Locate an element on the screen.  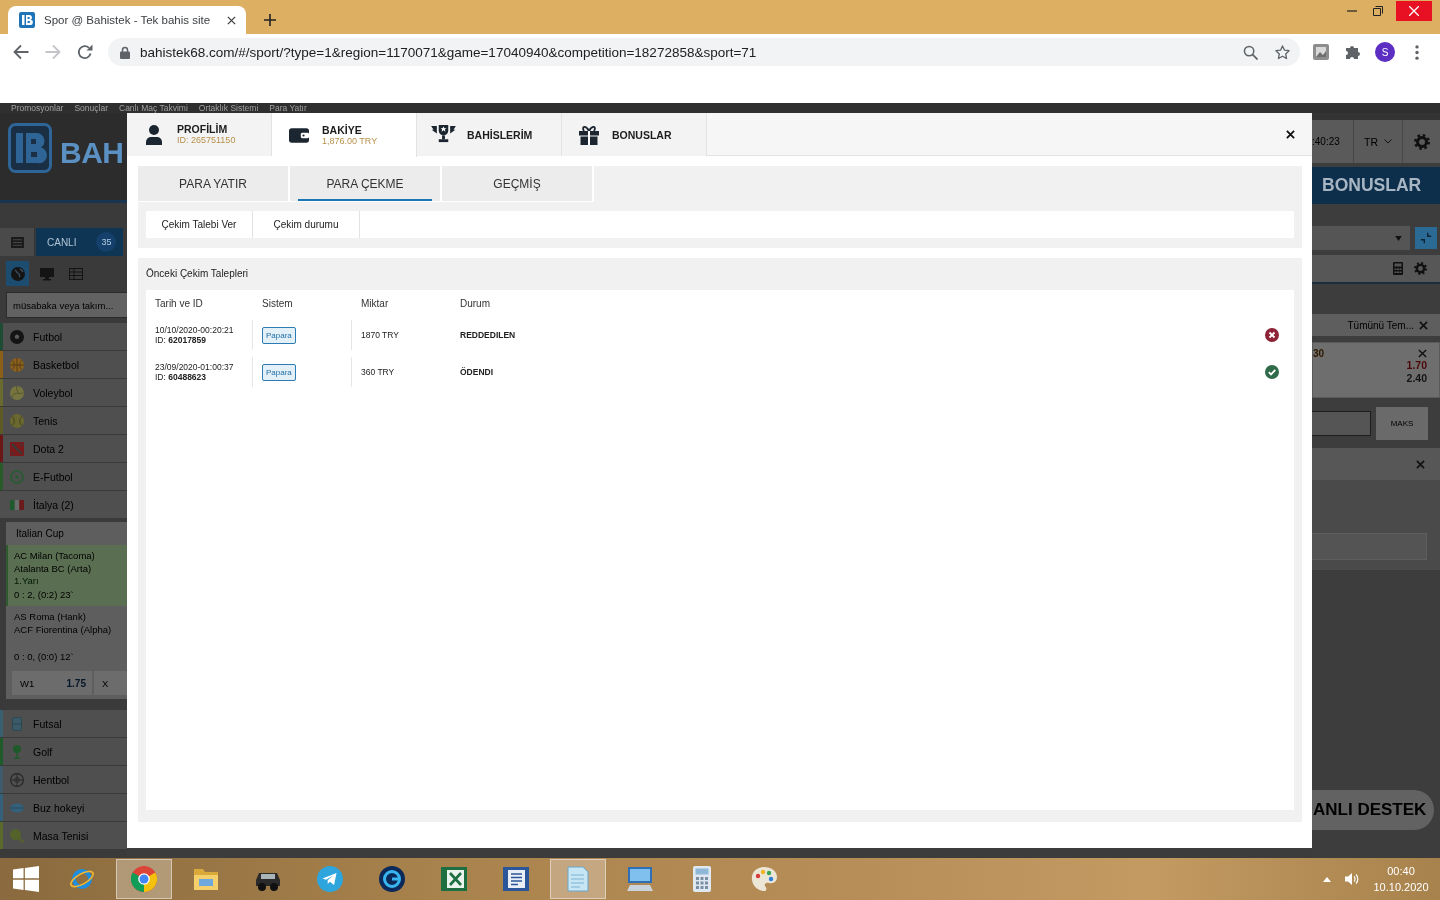
section-tab: PARA YATIR is located at coordinates (214, 184).